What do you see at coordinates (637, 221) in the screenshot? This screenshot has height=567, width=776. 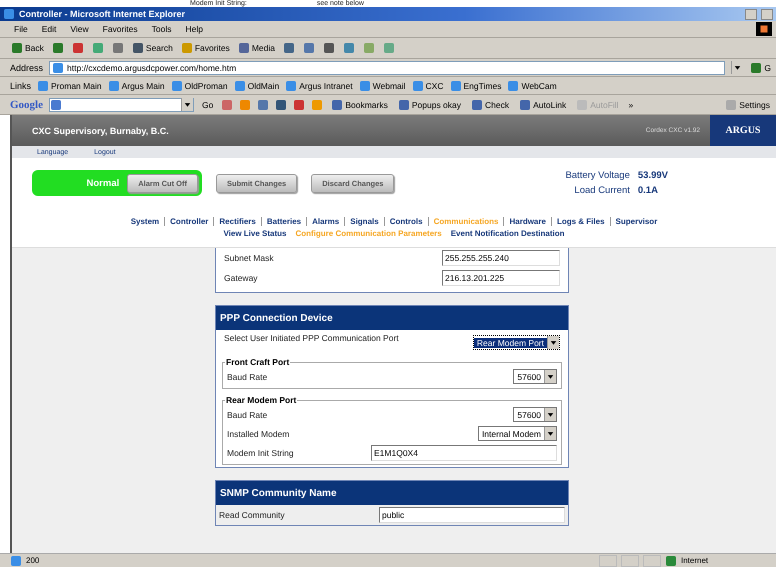 I see `nav-link: Supervisor` at bounding box center [637, 221].